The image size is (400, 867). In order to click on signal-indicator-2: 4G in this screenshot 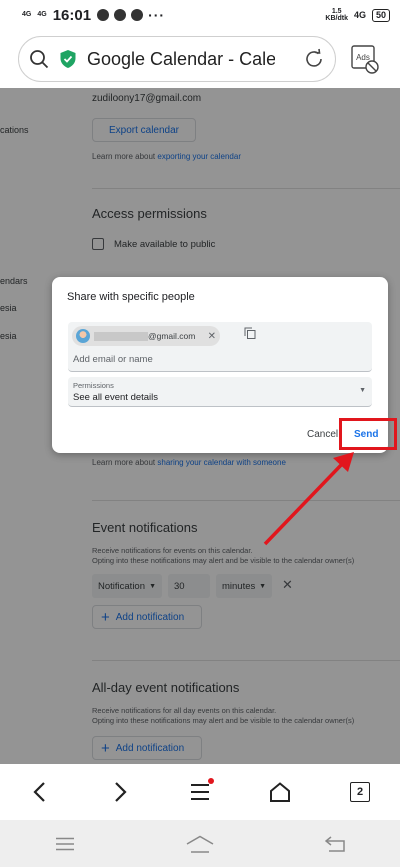, I will do `click(42, 14)`.